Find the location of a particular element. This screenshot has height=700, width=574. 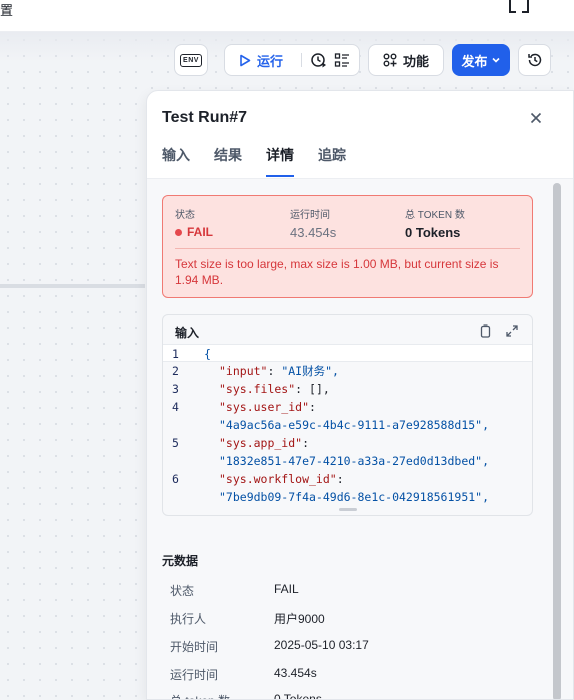

metadata-row: 开始时间 2025-05-10 03:17 is located at coordinates (335, 647).